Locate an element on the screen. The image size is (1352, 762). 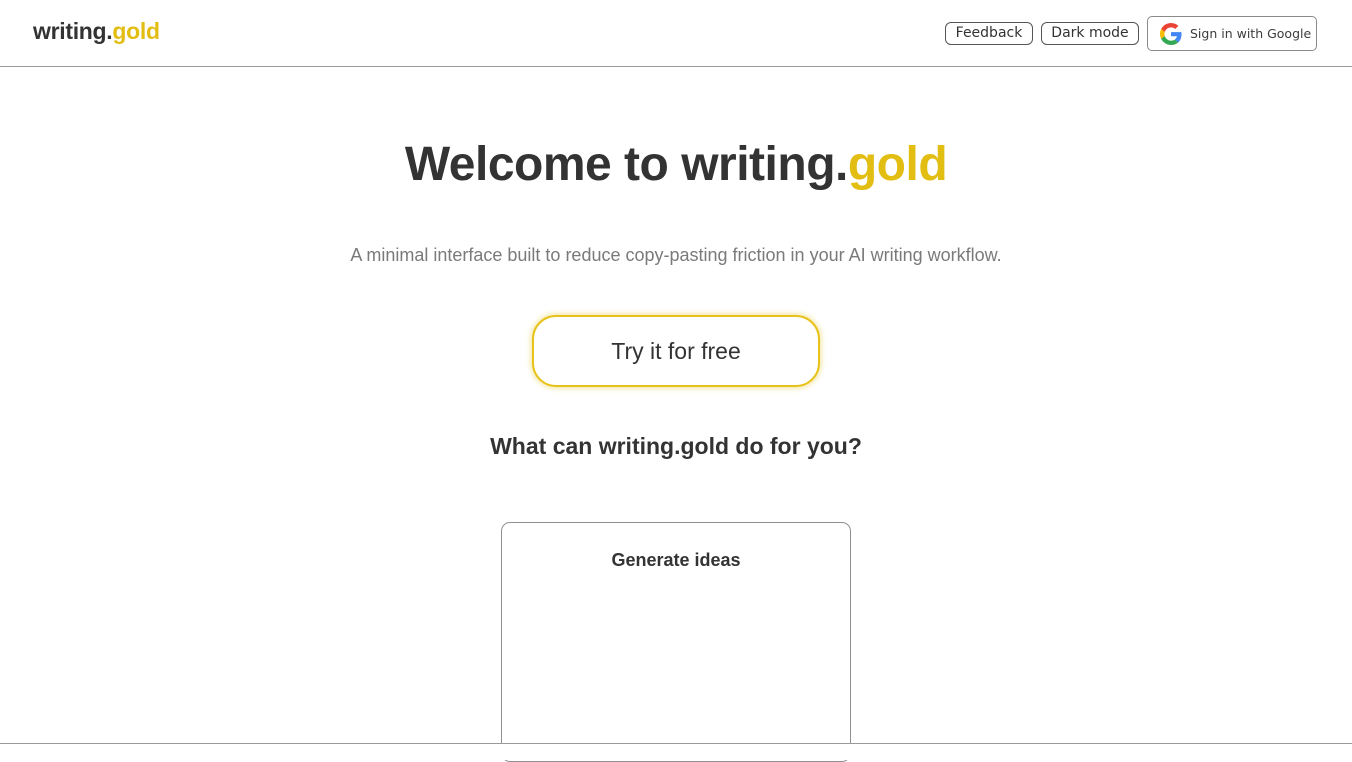
hero-title: Welcome to writing.gold is located at coordinates (676, 164).